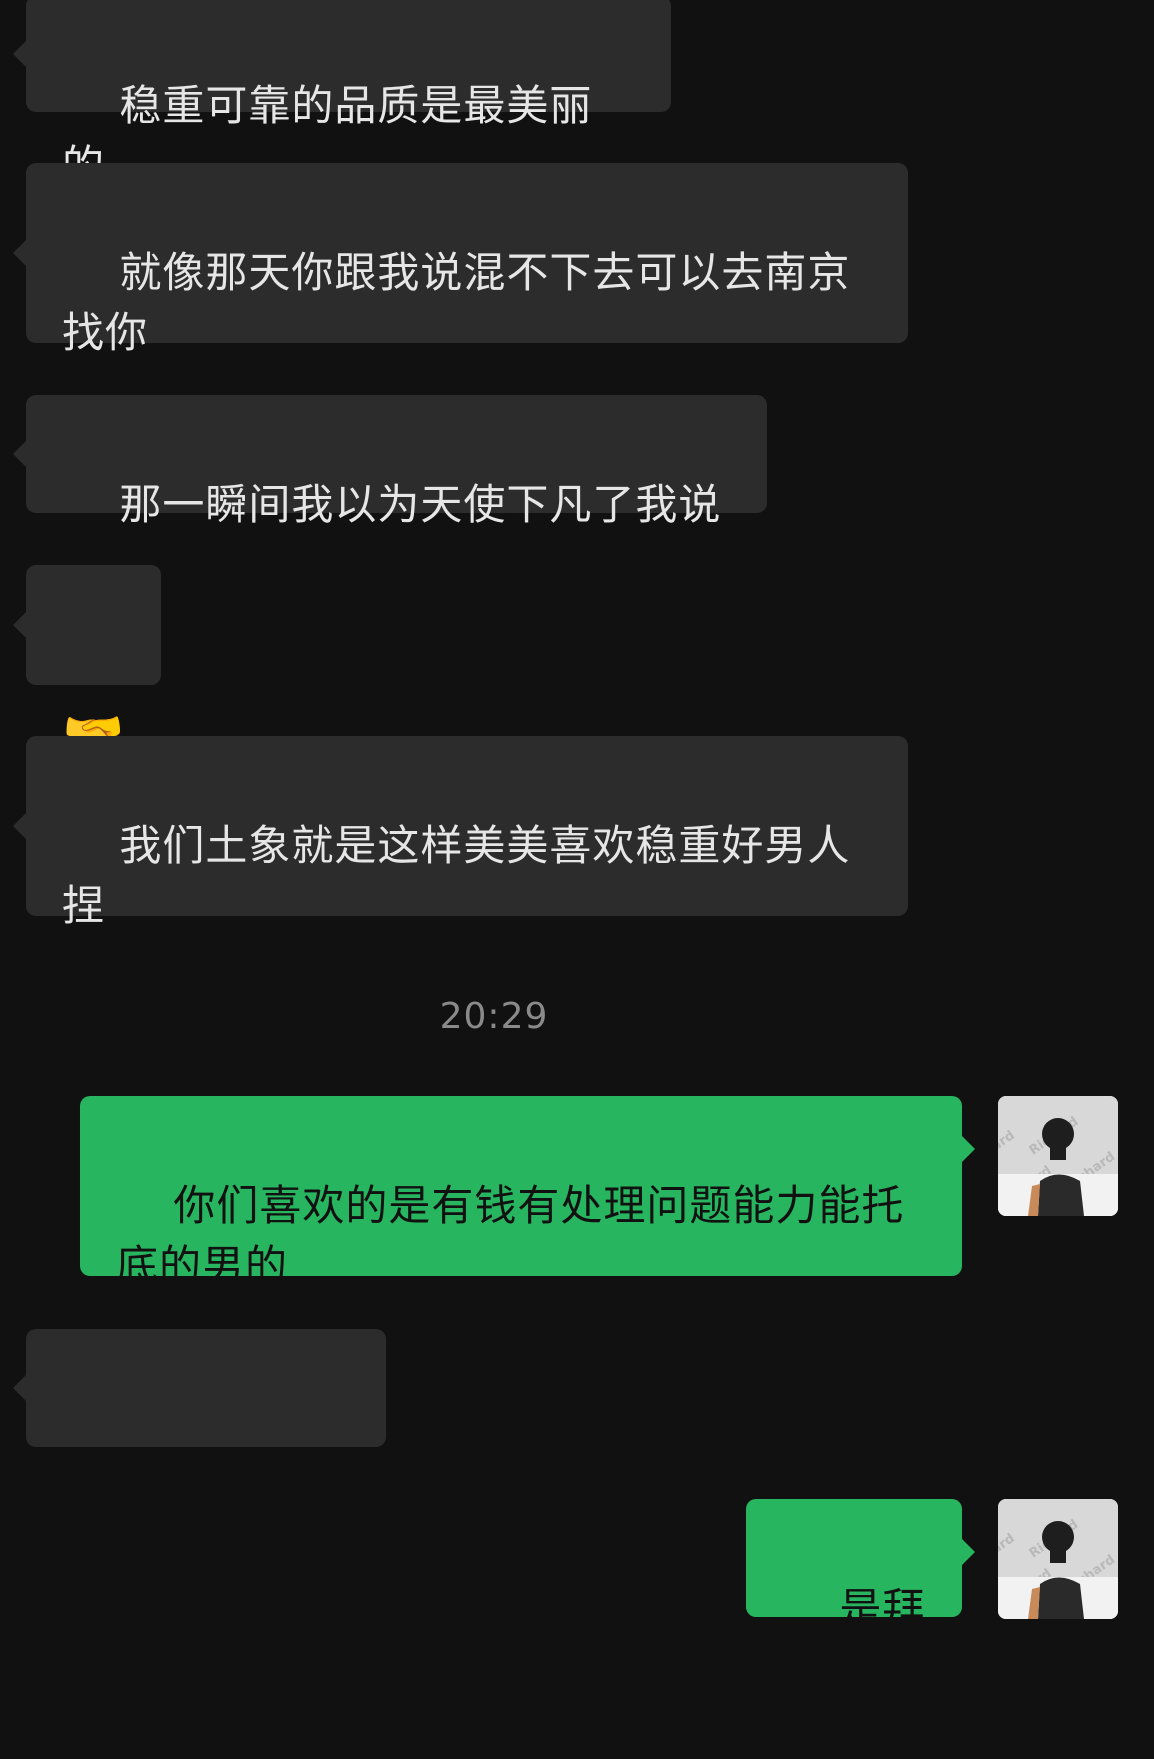  Describe the element at coordinates (510, 1235) in the screenshot. I see `message-text: 你们喜欢的是有钱有处理问题能力能托 底的男的` at that location.